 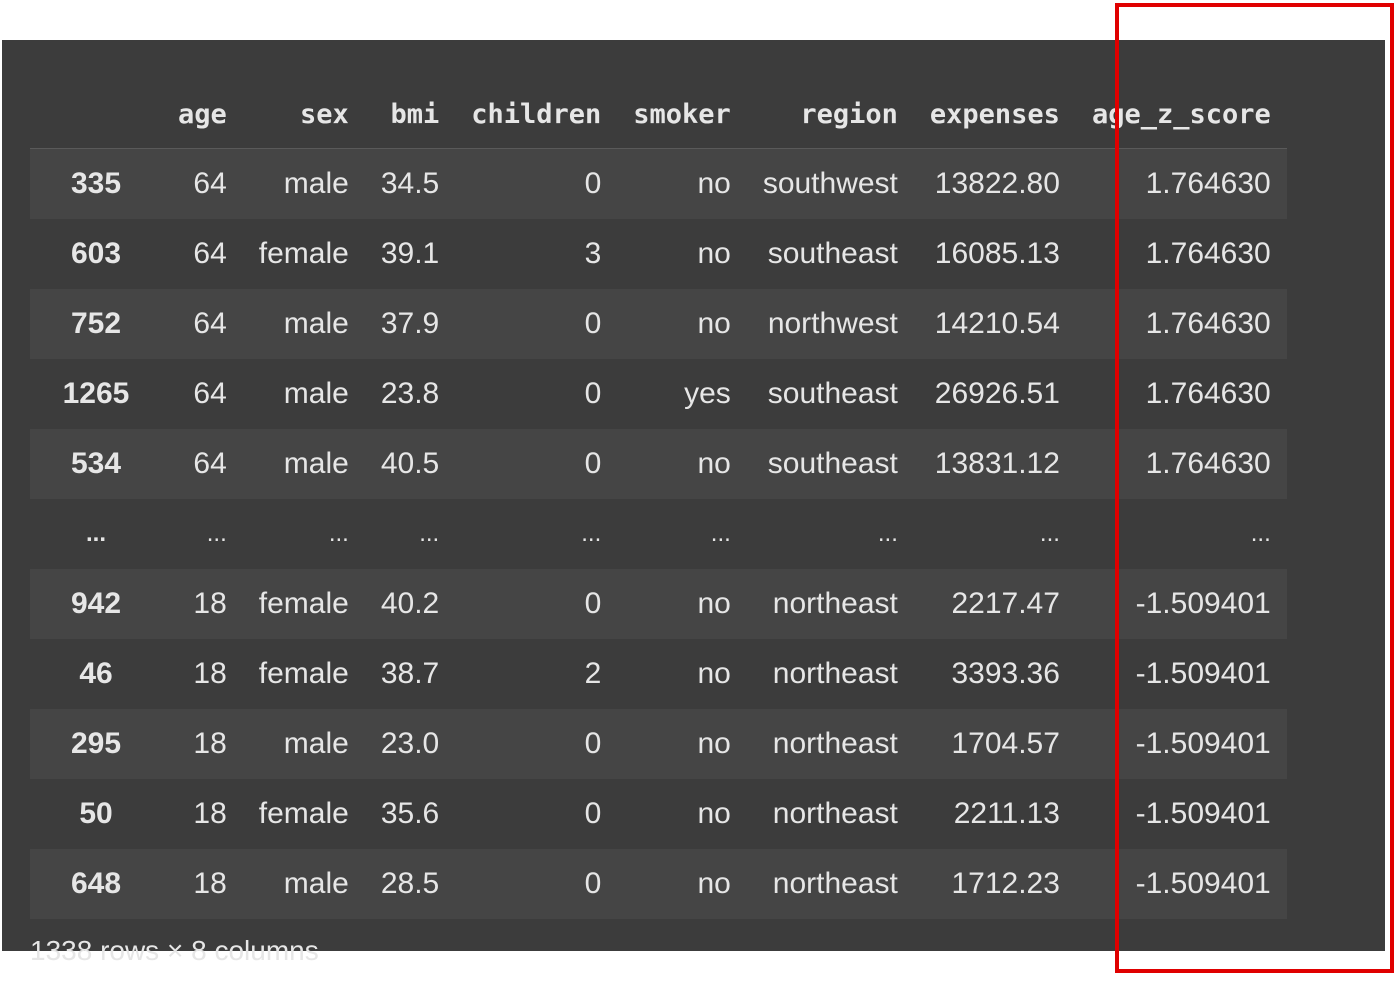 What do you see at coordinates (682, 394) in the screenshot?
I see `cell-smoker: yes` at bounding box center [682, 394].